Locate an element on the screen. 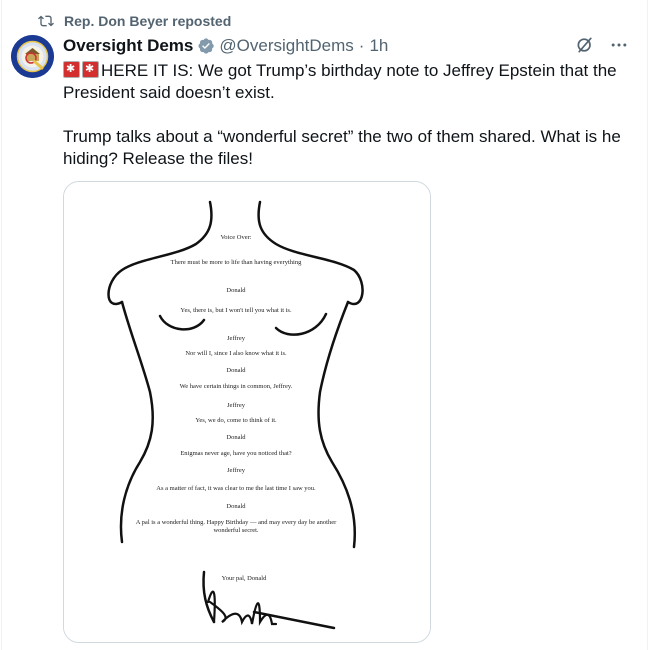 The height and width of the screenshot is (650, 654). letter-line: Voice Over: is located at coordinates (235, 237).